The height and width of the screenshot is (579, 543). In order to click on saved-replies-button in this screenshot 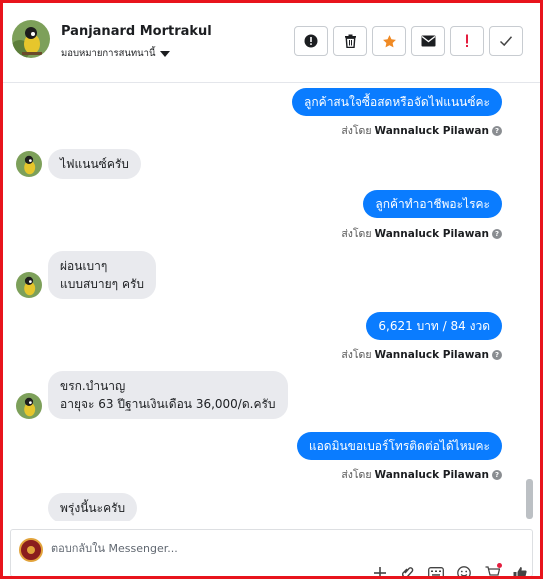, I will do `click(436, 571)`.